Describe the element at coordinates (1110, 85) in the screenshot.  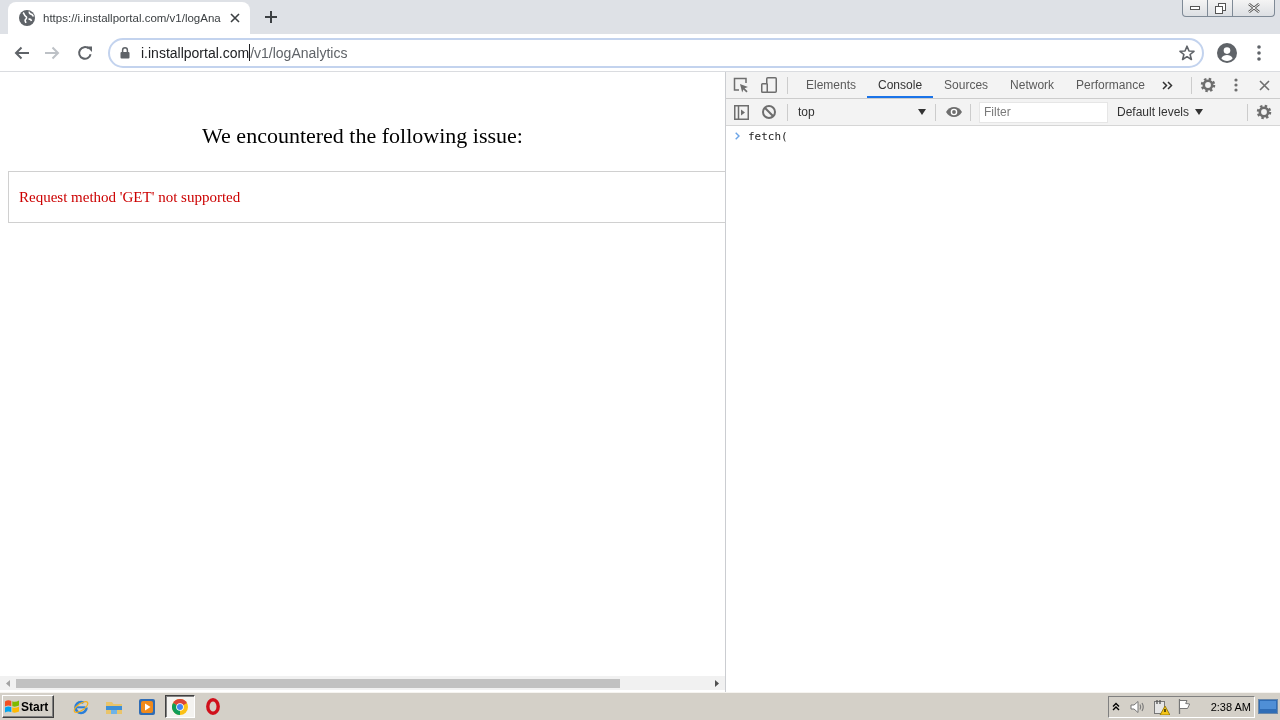
I see `devtools-tab: Performance` at that location.